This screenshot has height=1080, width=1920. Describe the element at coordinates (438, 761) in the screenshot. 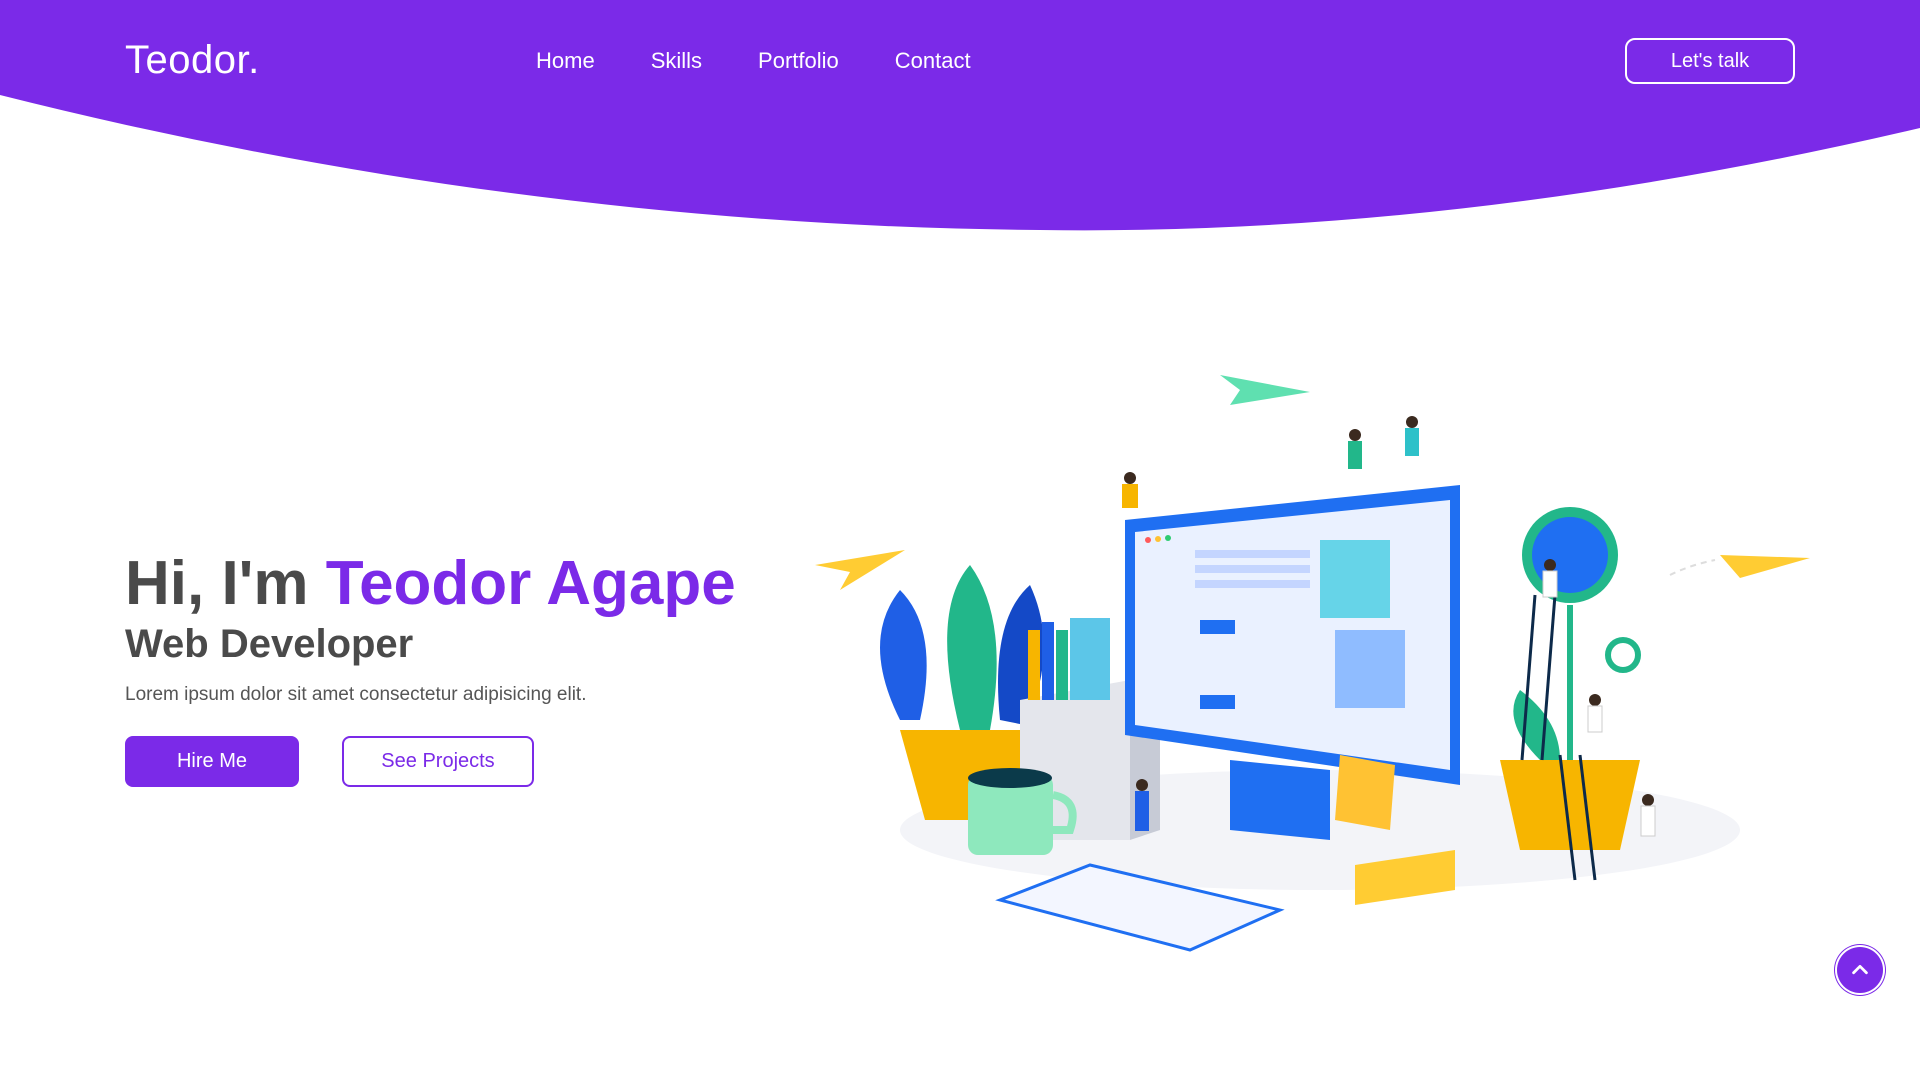

I see `see-projects-button: See Projects` at that location.